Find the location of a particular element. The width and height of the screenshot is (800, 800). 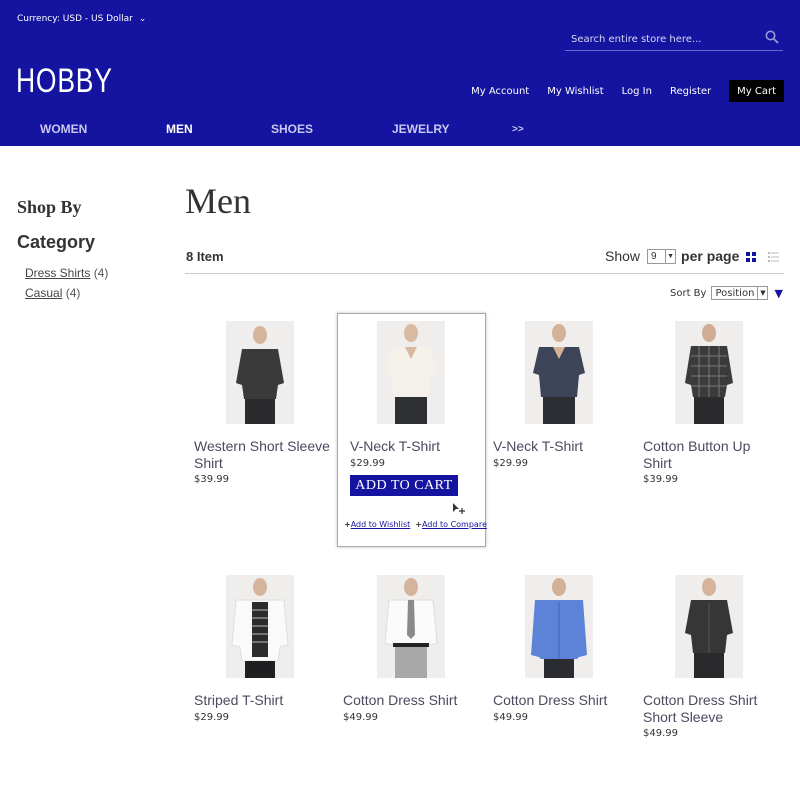

category-link-dress-shirts: Dress Shirts is located at coordinates (57, 273).